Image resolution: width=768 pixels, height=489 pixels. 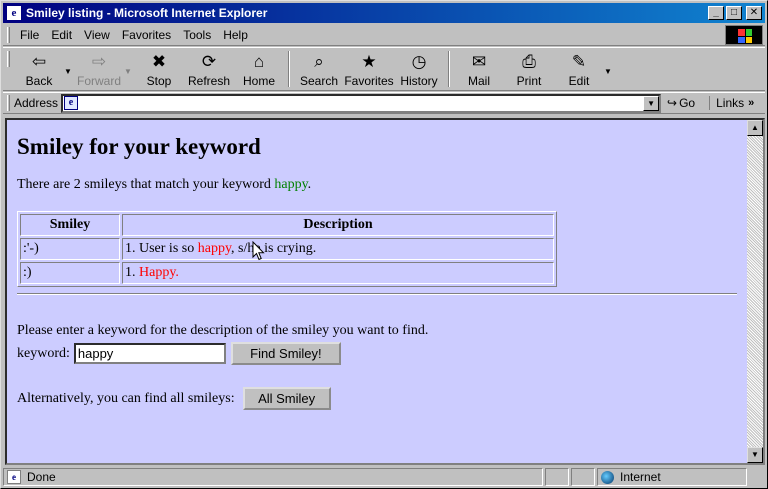 I want to click on home-icon: ⌂, so click(x=259, y=61).